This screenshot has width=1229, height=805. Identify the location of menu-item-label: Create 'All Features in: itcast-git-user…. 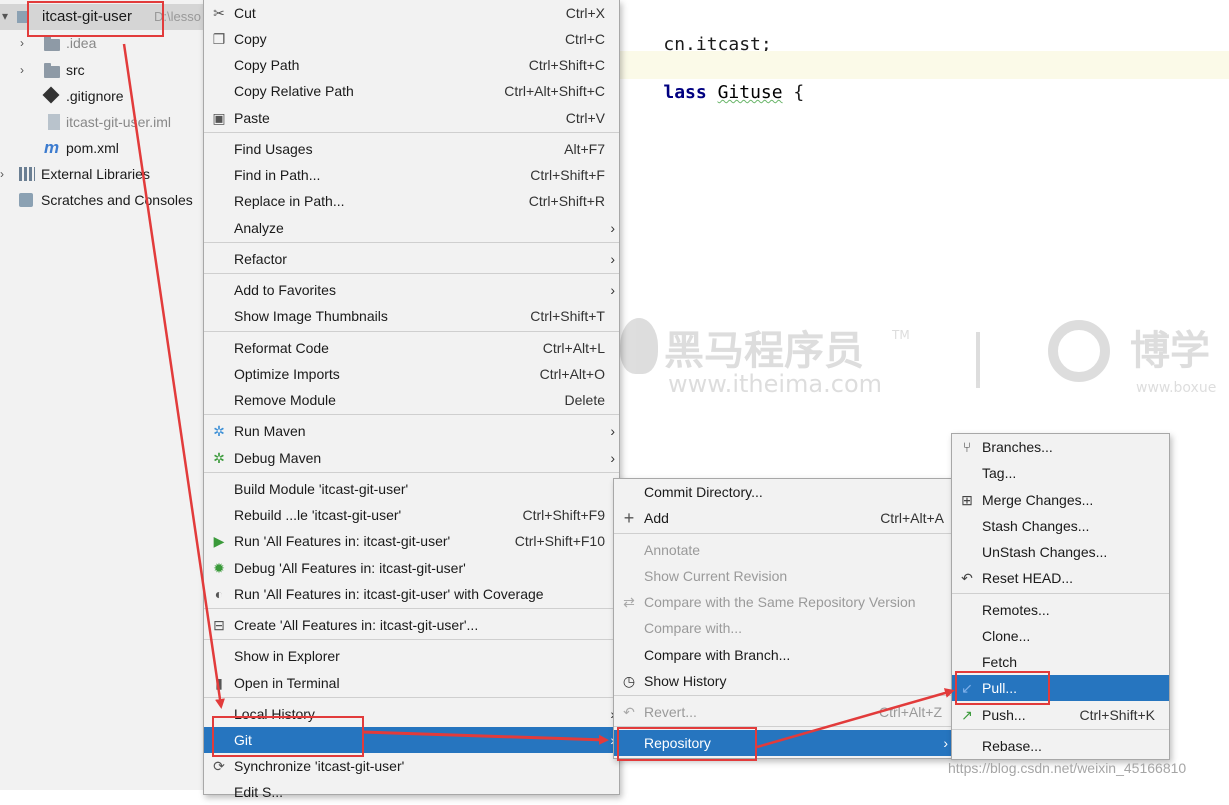
(356, 625).